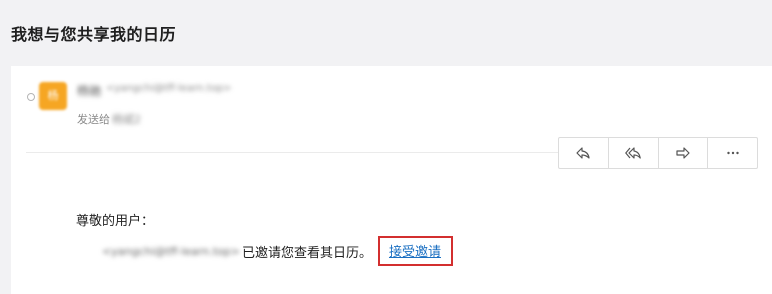  Describe the element at coordinates (115, 221) in the screenshot. I see `greeting-text: 尊敬的用户：` at that location.